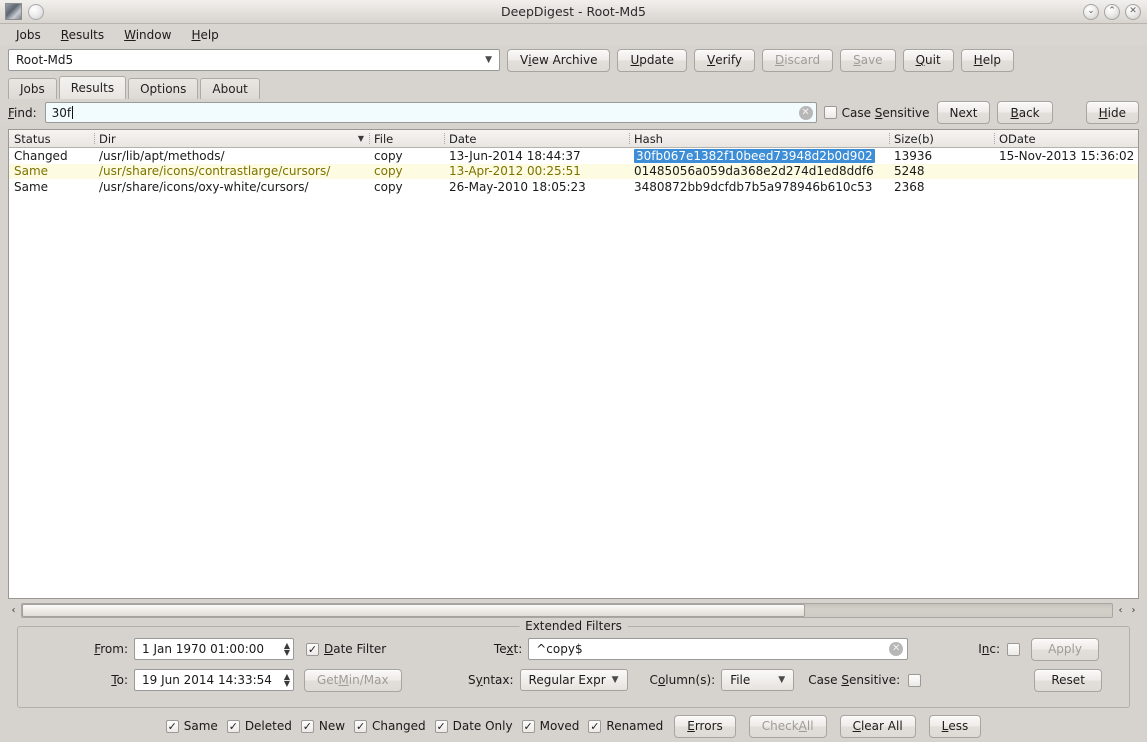 The image size is (1147, 742). Describe the element at coordinates (1068, 680) in the screenshot. I see `reset-button: Reset` at that location.